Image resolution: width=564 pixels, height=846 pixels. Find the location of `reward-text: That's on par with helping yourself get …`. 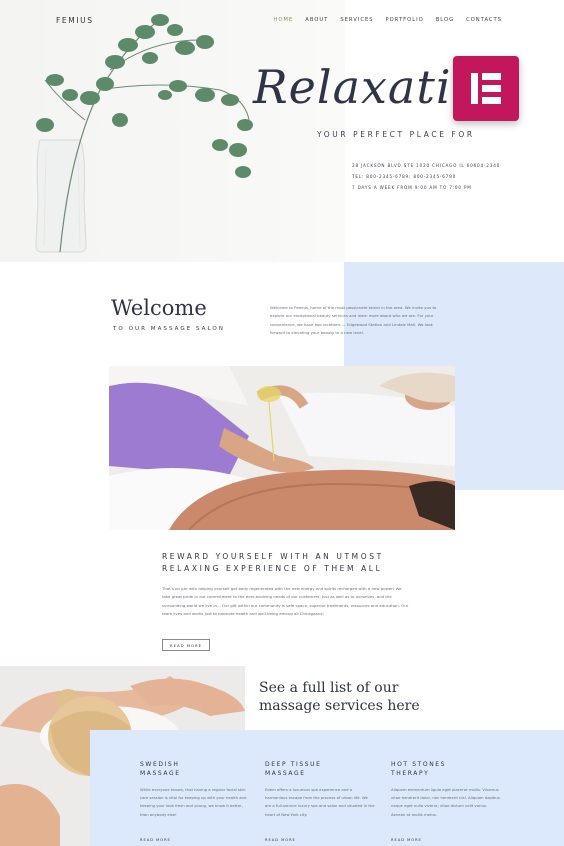

reward-text: That's on par with helping yourself get … is located at coordinates (285, 601).